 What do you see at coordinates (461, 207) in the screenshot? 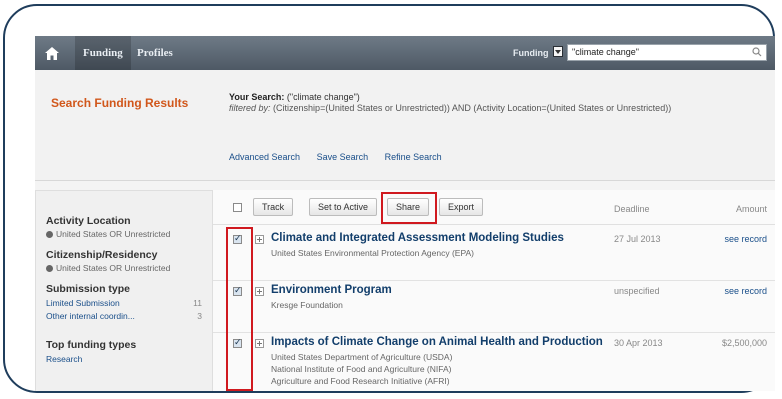
I see `export-button: Export` at bounding box center [461, 207].